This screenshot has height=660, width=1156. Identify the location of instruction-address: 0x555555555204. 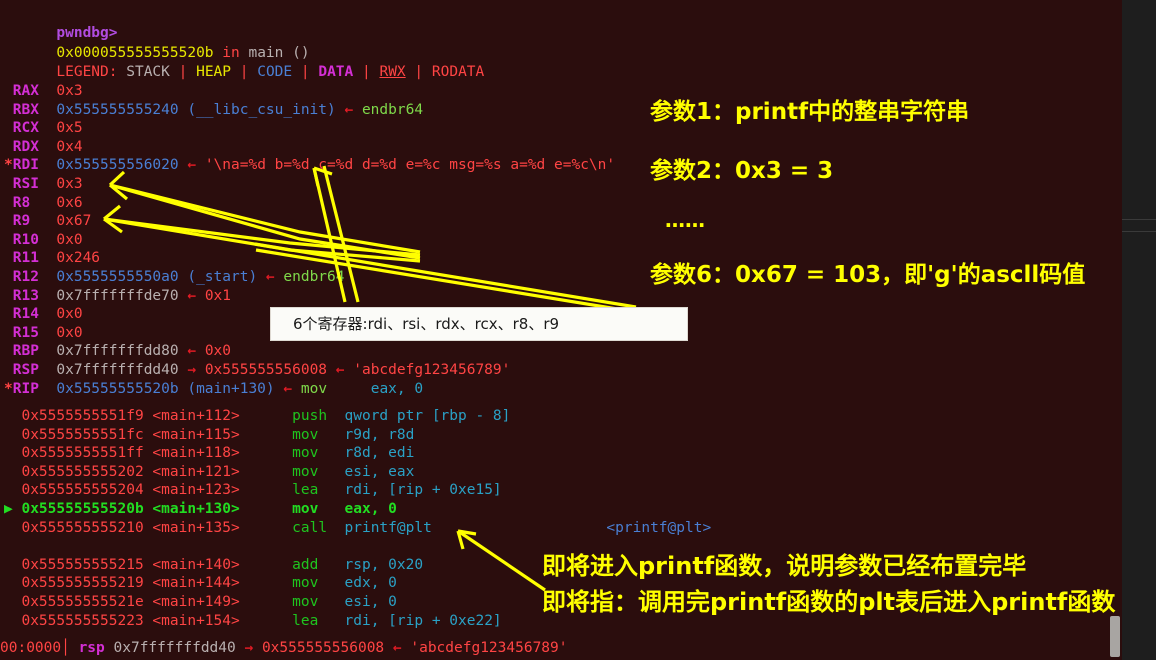
(82, 490).